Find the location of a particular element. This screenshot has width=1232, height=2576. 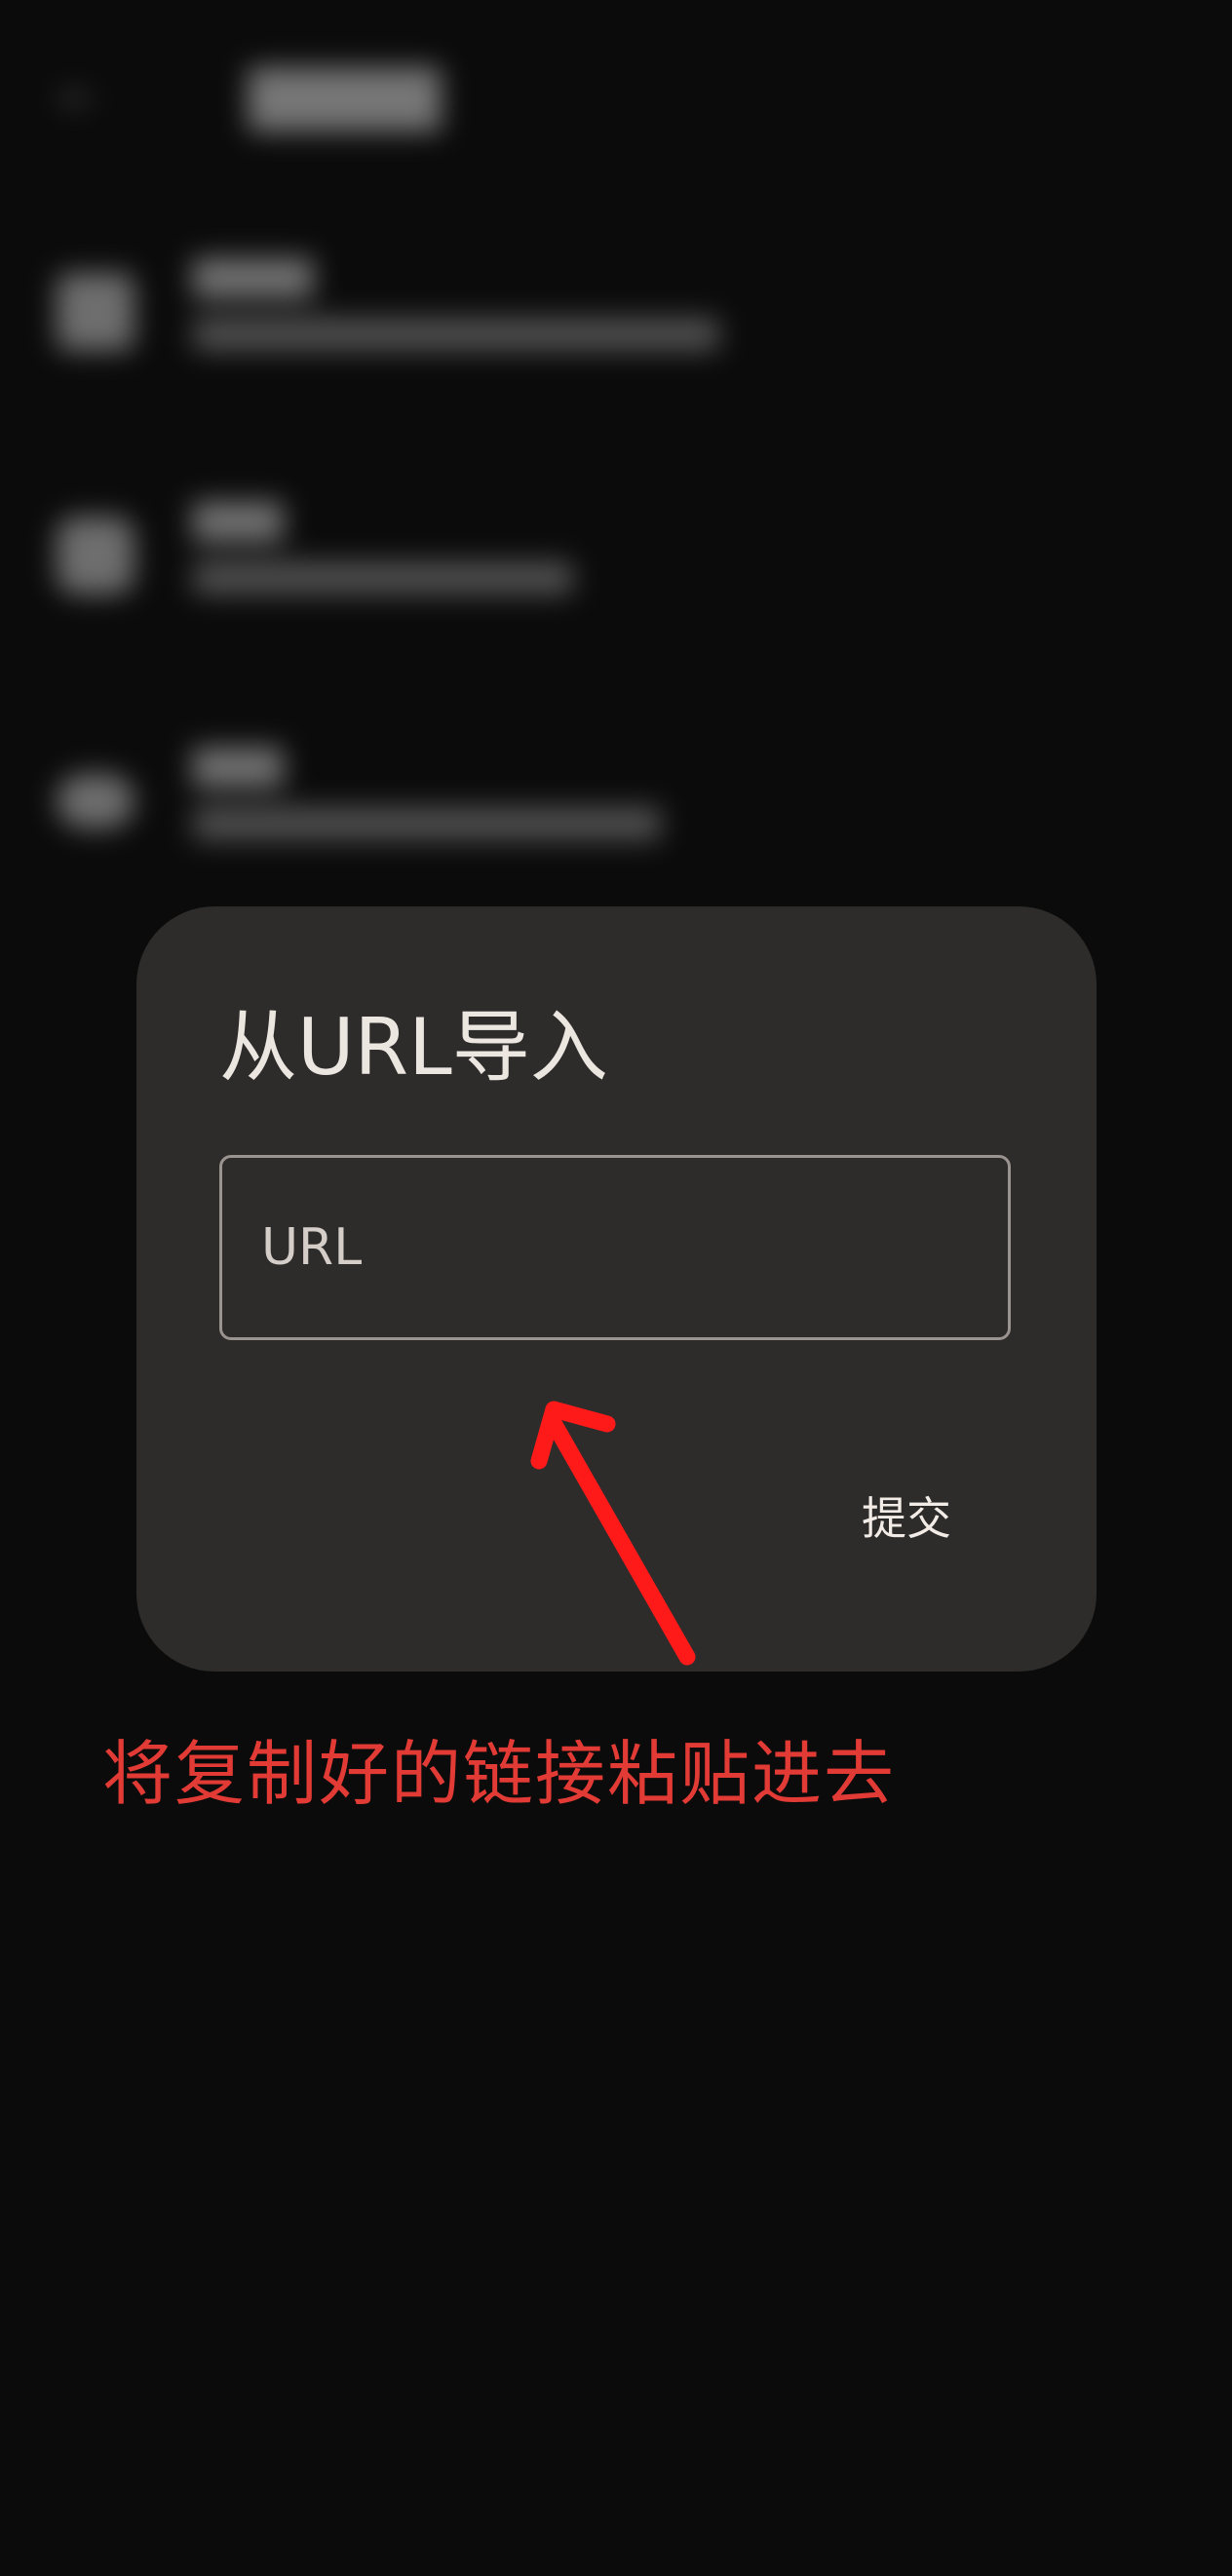

url-field is located at coordinates (615, 1247).